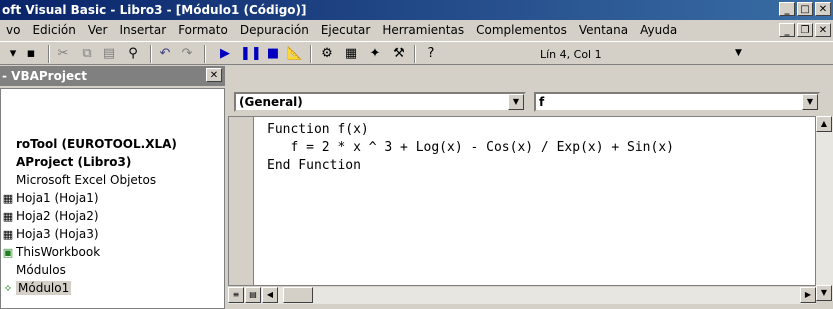 The width and height of the screenshot is (833, 309). What do you see at coordinates (270, 295) in the screenshot?
I see `scroll-left-icon: ◀` at bounding box center [270, 295].